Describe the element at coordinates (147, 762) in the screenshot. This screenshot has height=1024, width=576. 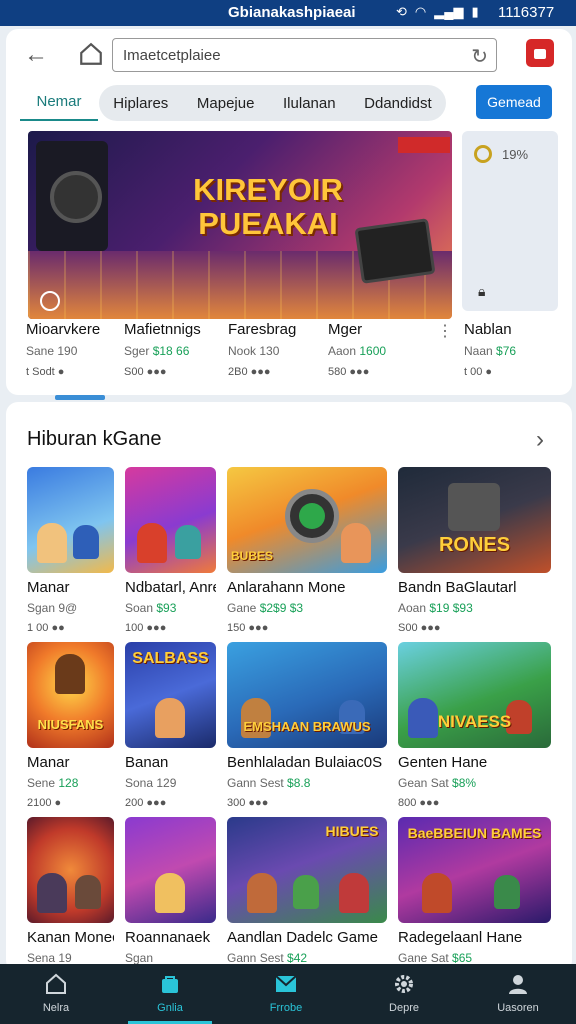
I see `game-name: Banan` at that location.